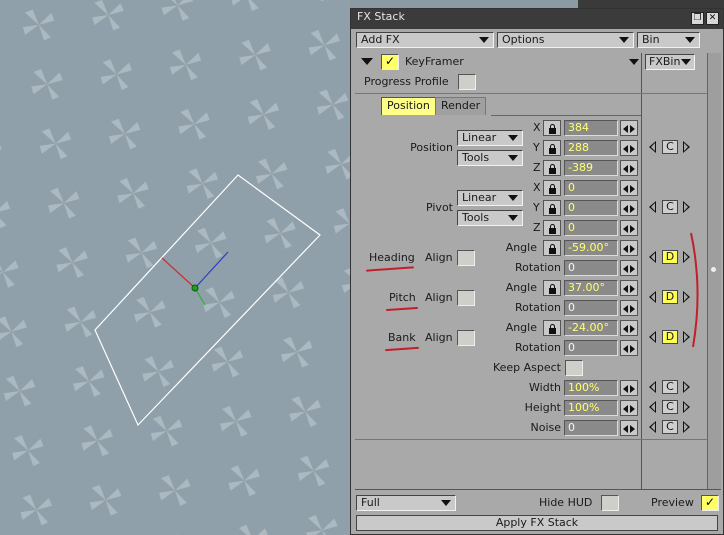 This screenshot has height=535, width=724. What do you see at coordinates (629, 308) in the screenshot?
I see `pitch-rotation-stepper` at bounding box center [629, 308].